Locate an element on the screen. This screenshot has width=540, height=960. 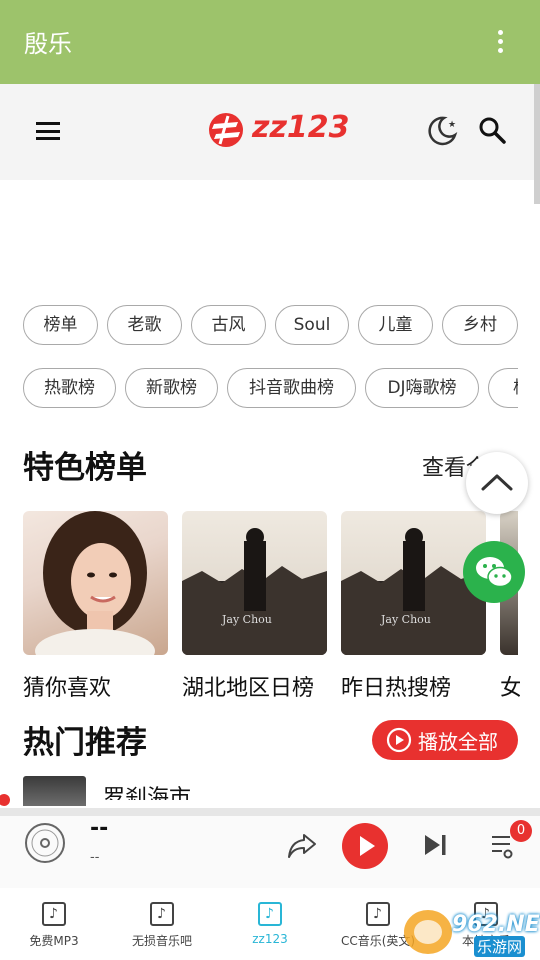
play-icon is located at coordinates (367, 846).